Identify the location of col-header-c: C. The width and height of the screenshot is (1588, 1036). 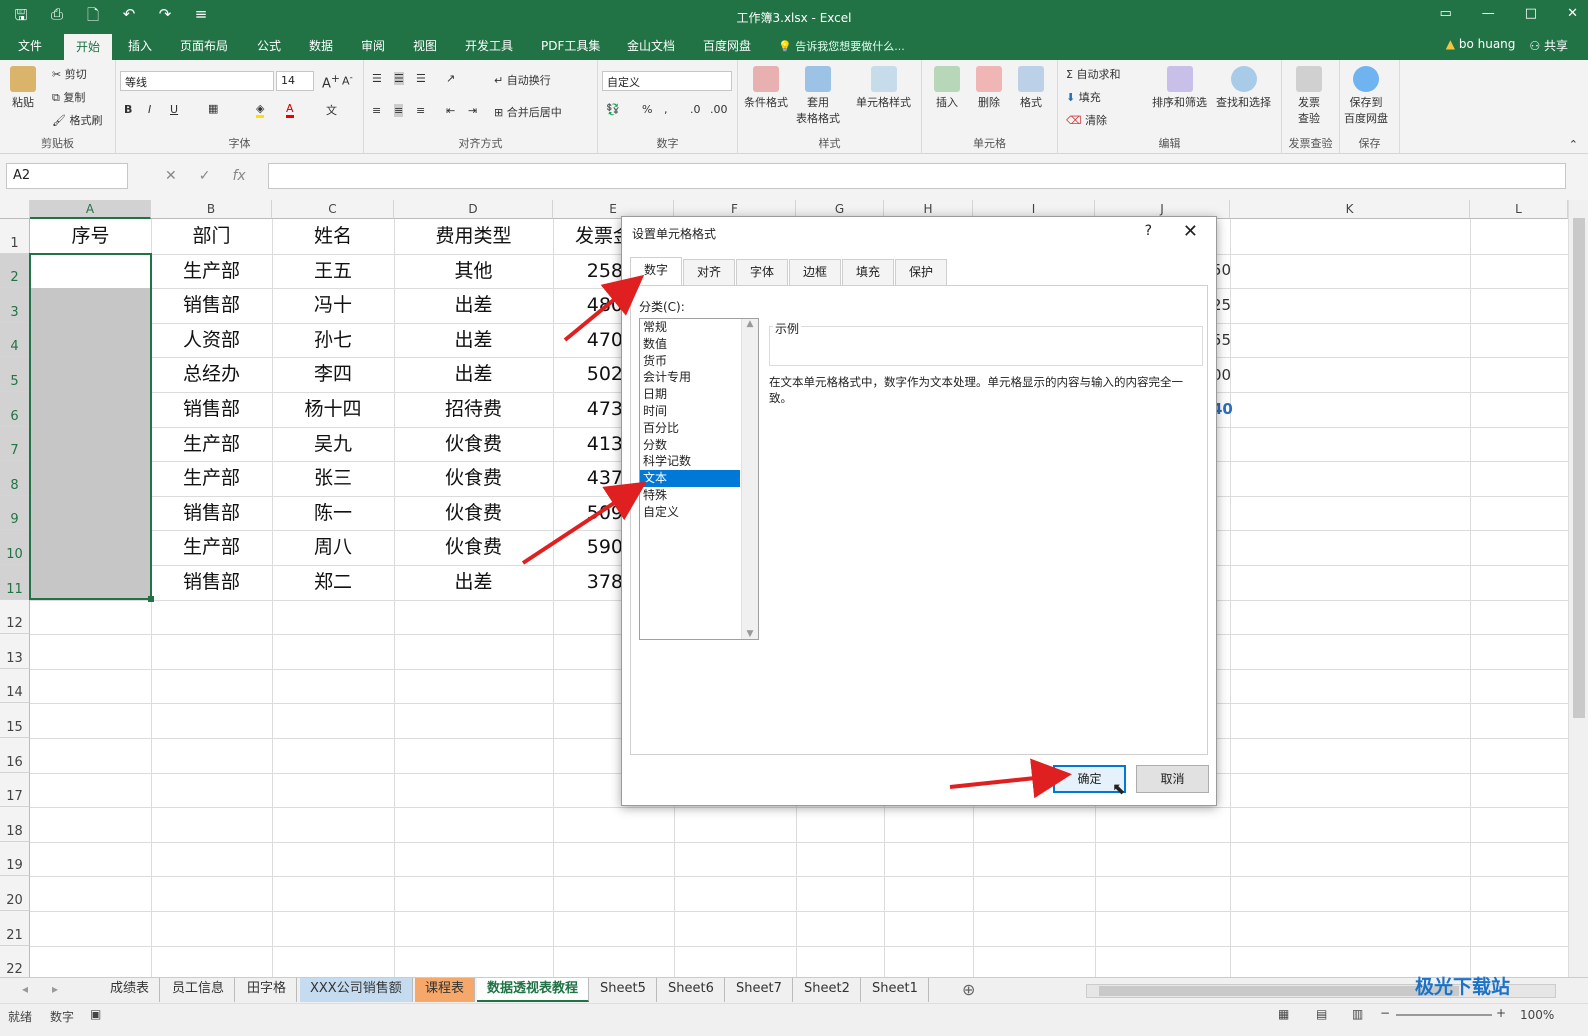
(333, 209).